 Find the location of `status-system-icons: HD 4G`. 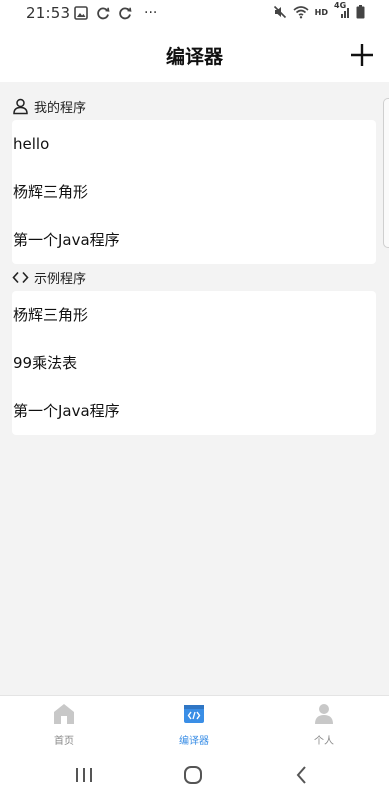

status-system-icons: HD 4G is located at coordinates (319, 10).